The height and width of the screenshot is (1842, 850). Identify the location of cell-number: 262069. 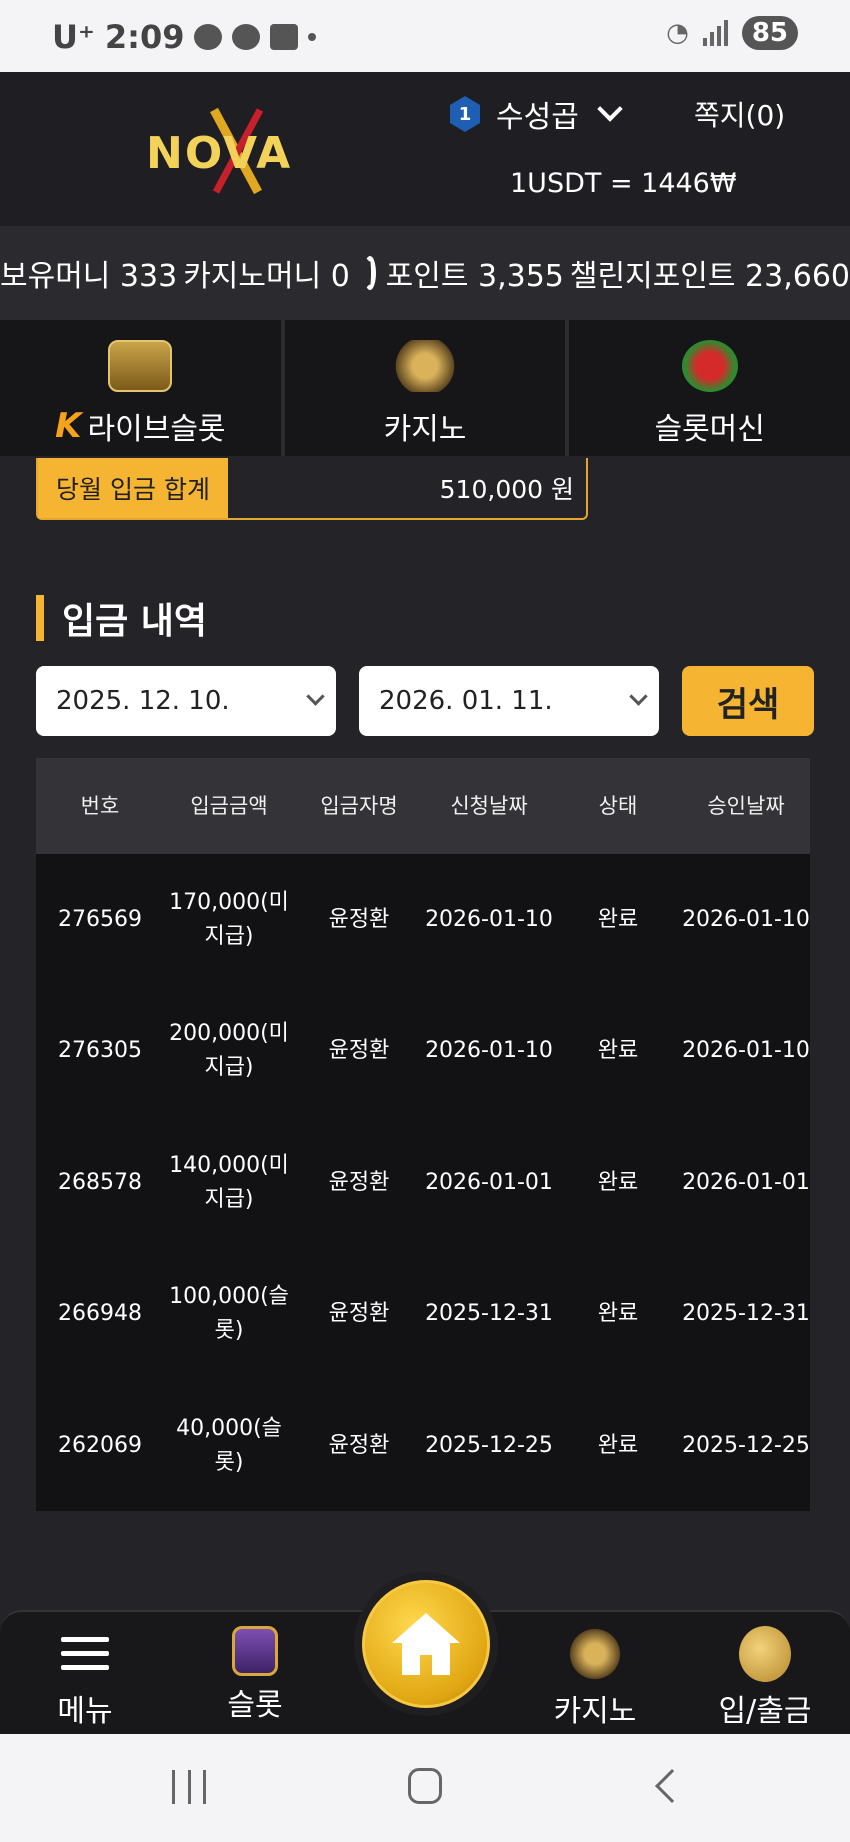
(100, 1445).